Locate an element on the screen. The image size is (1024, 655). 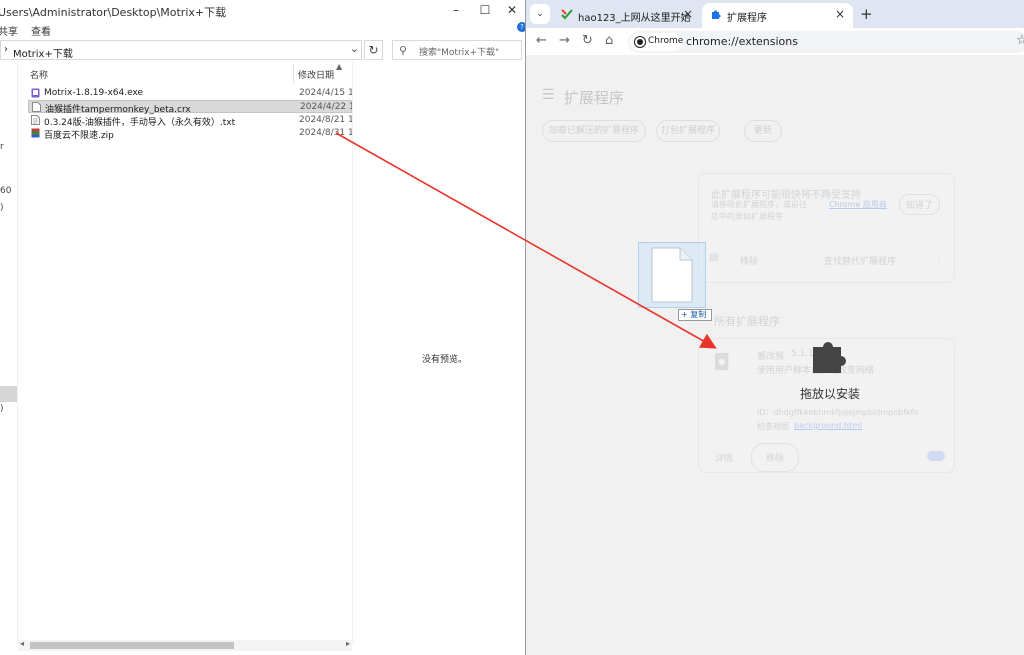
zip-icon is located at coordinates (35, 133).